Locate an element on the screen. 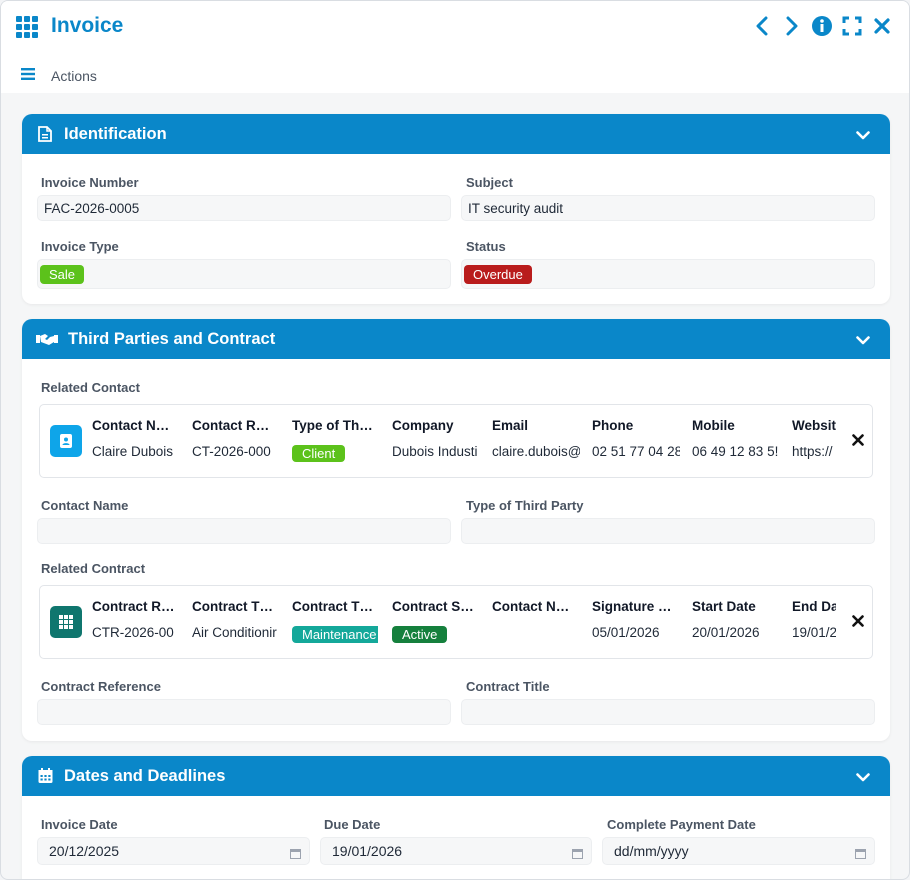 The image size is (910, 880). contact-col-header: Email is located at coordinates (510, 425).